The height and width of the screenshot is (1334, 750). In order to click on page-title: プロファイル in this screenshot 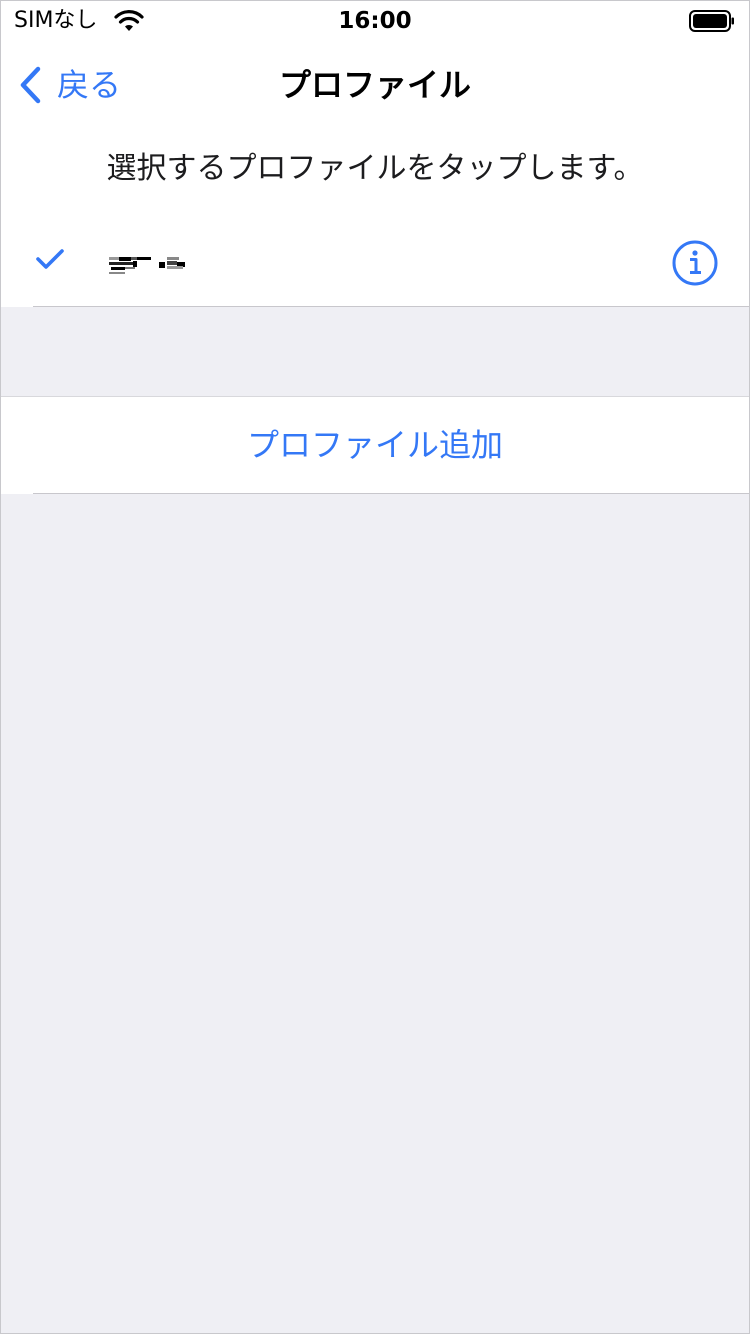, I will do `click(374, 85)`.